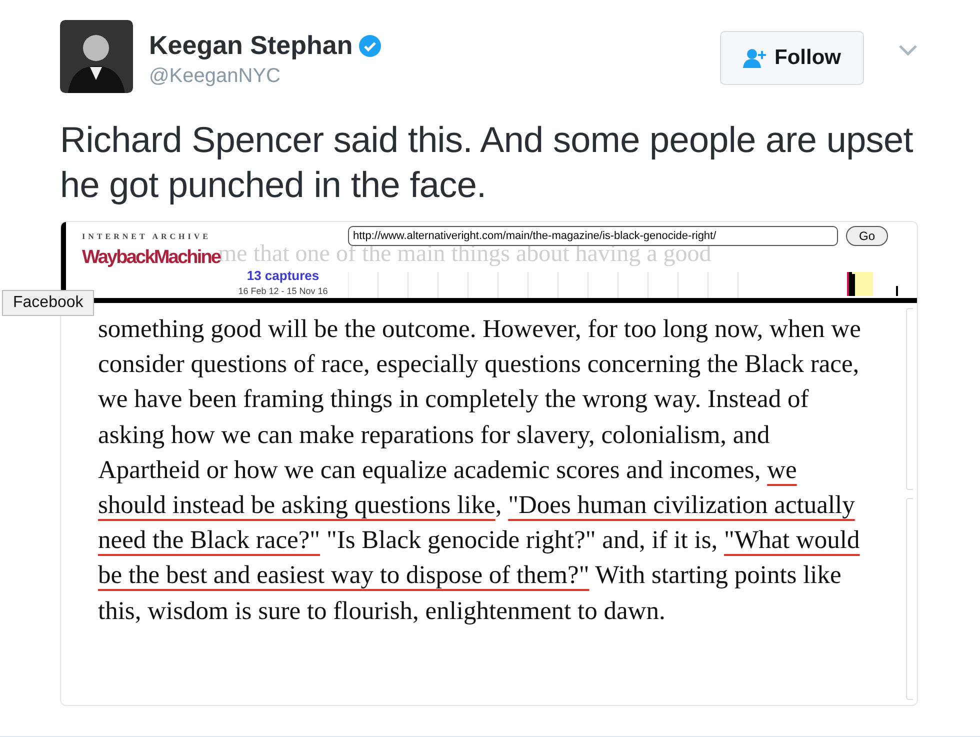  What do you see at coordinates (147, 236) in the screenshot?
I see `archive-label: INTERNET ARCHIVE` at bounding box center [147, 236].